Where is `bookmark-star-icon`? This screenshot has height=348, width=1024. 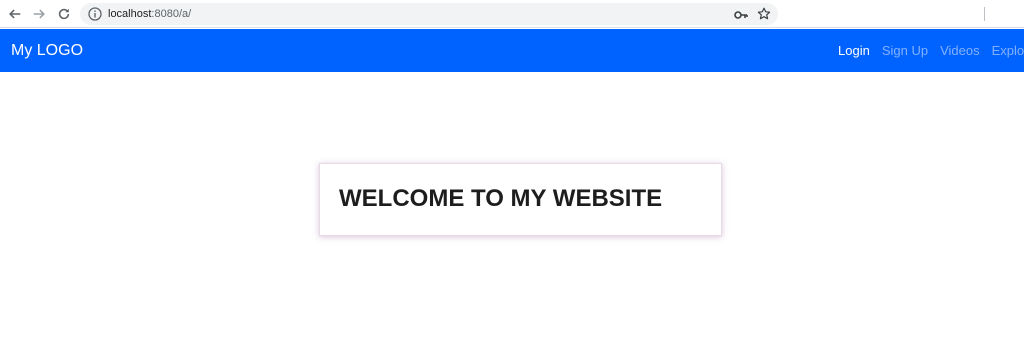 bookmark-star-icon is located at coordinates (764, 14).